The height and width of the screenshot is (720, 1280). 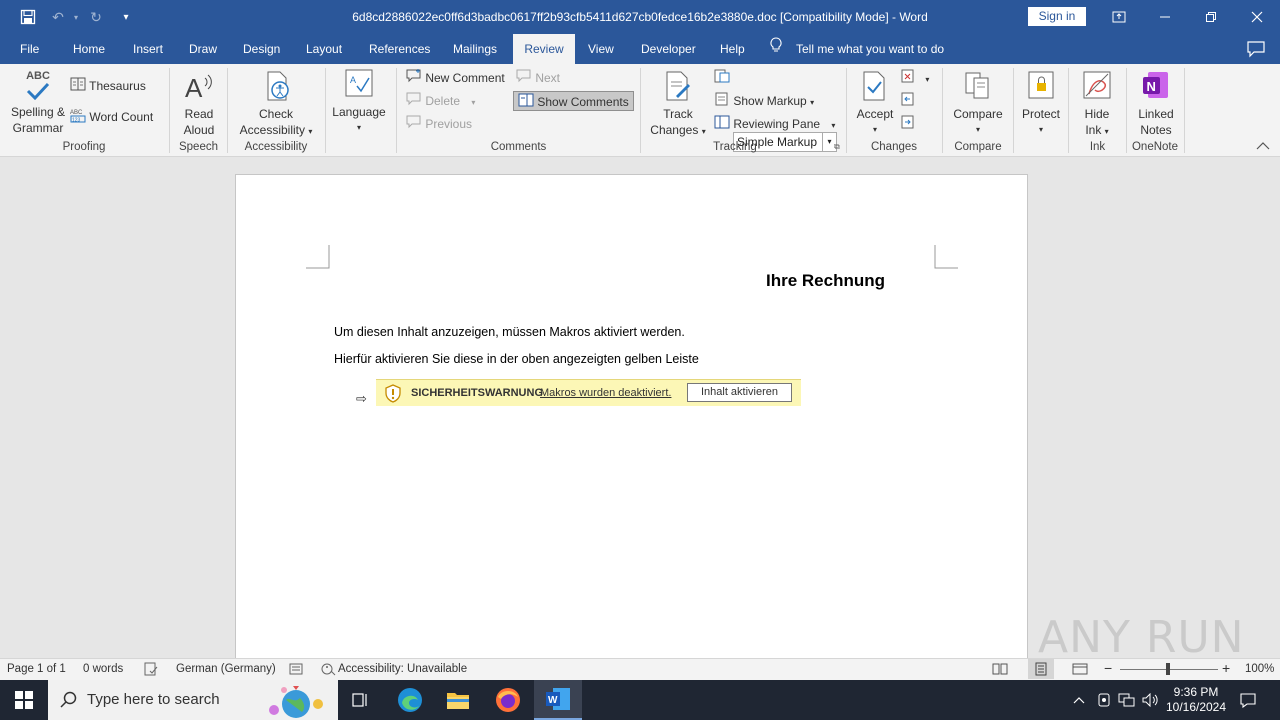 I want to click on dialog-launcher-icon: ⧉, so click(x=837, y=147).